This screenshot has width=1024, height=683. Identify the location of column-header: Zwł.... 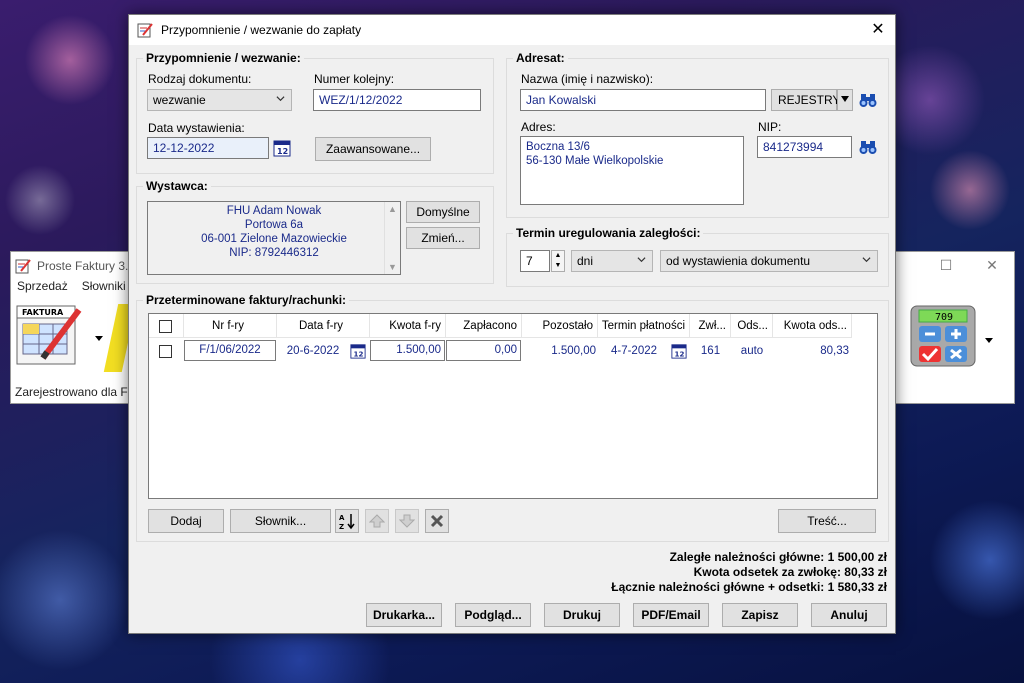
(710, 326).